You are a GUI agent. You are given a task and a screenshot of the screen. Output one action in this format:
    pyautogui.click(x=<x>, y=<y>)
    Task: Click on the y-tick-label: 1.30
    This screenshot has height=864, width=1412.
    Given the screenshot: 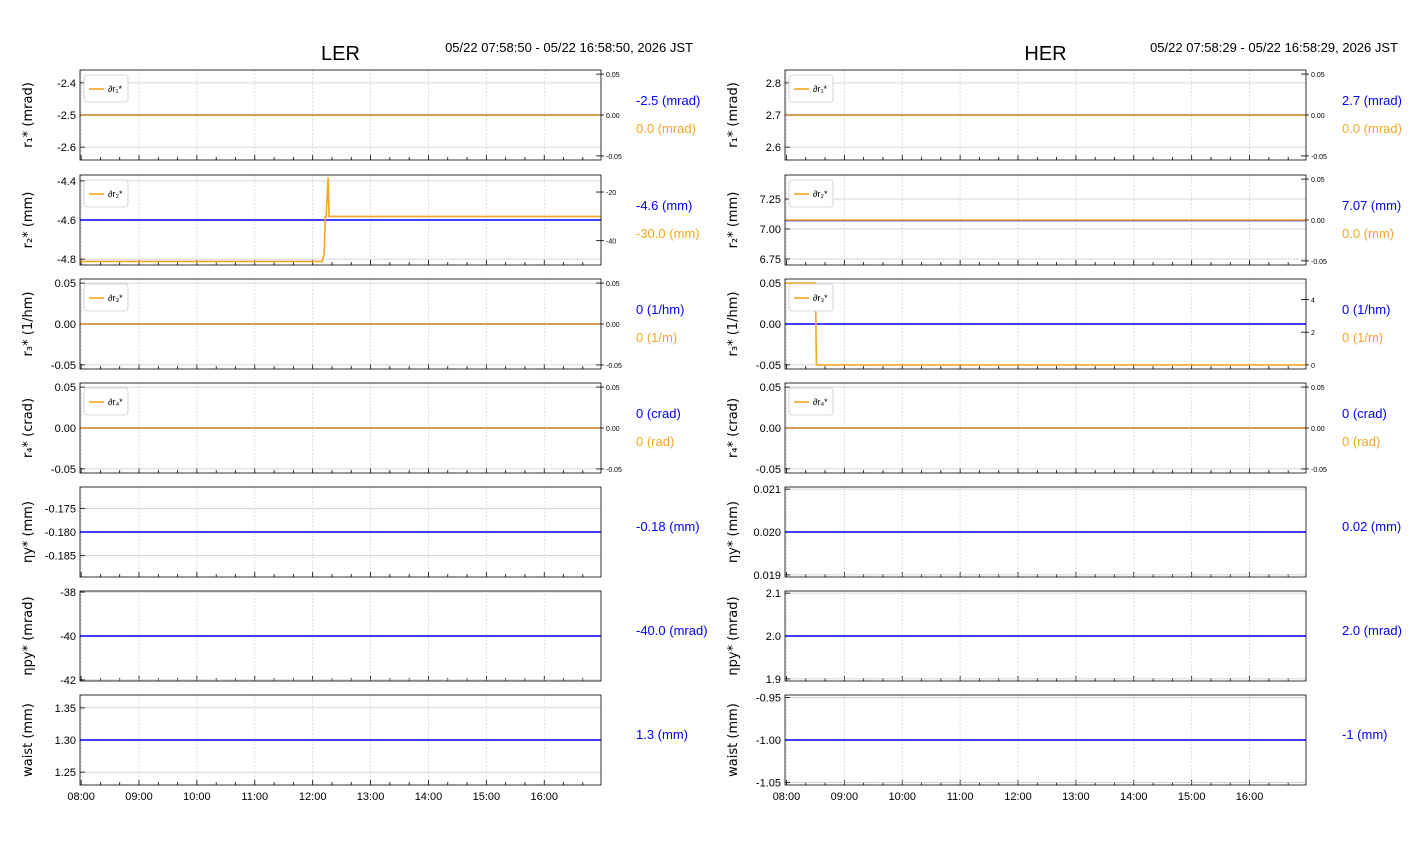 What is the action you would take?
    pyautogui.click(x=65, y=741)
    